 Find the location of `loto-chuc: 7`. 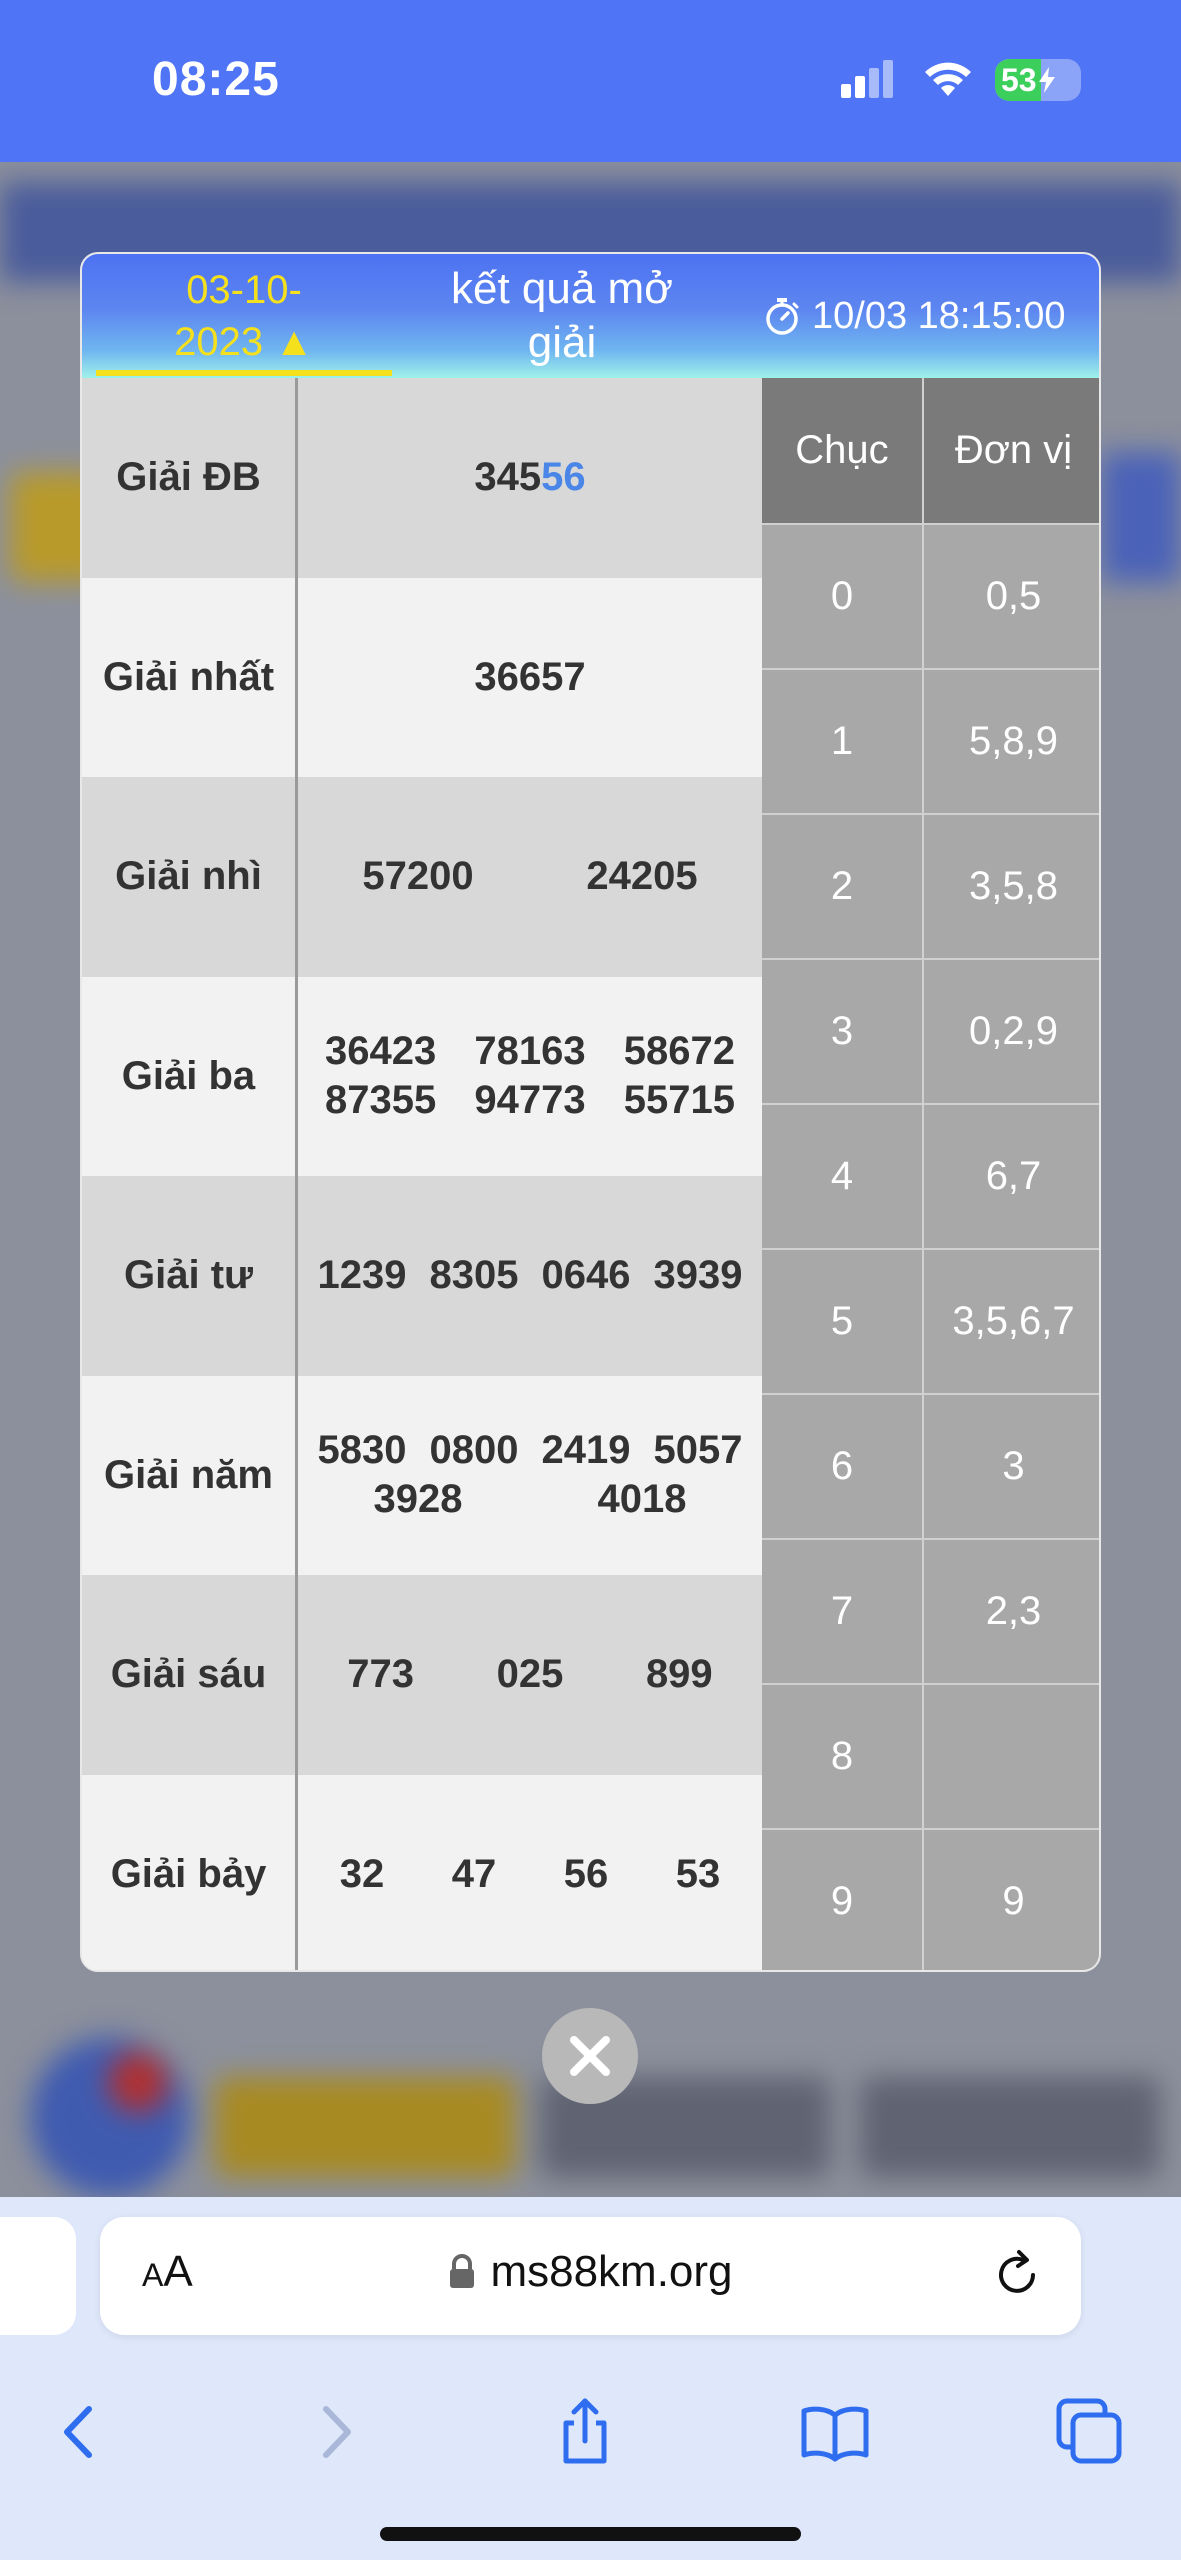

loto-chuc: 7 is located at coordinates (843, 1611).